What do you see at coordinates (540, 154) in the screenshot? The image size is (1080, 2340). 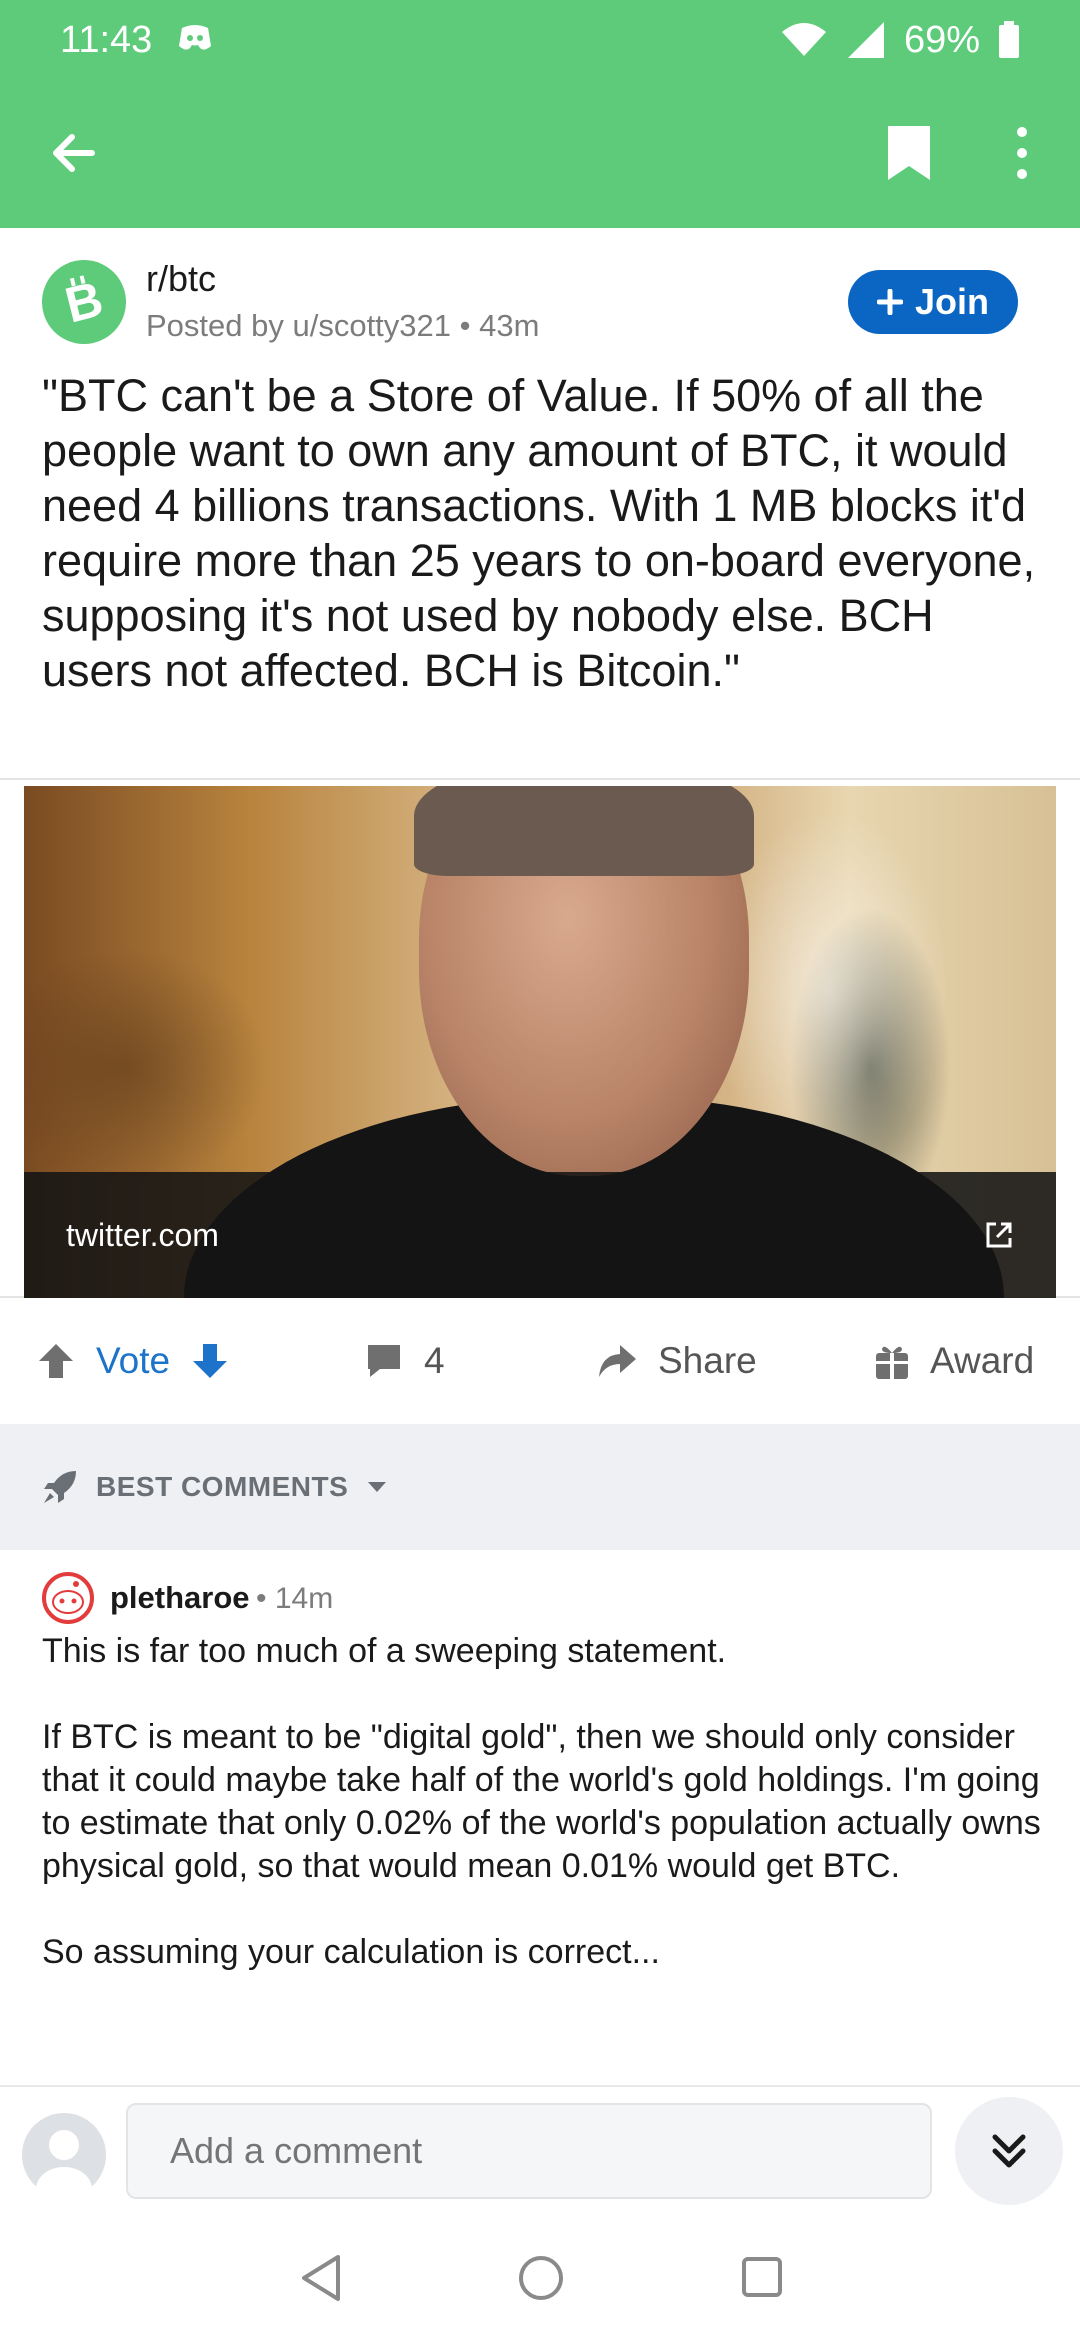 I see `app-bar` at bounding box center [540, 154].